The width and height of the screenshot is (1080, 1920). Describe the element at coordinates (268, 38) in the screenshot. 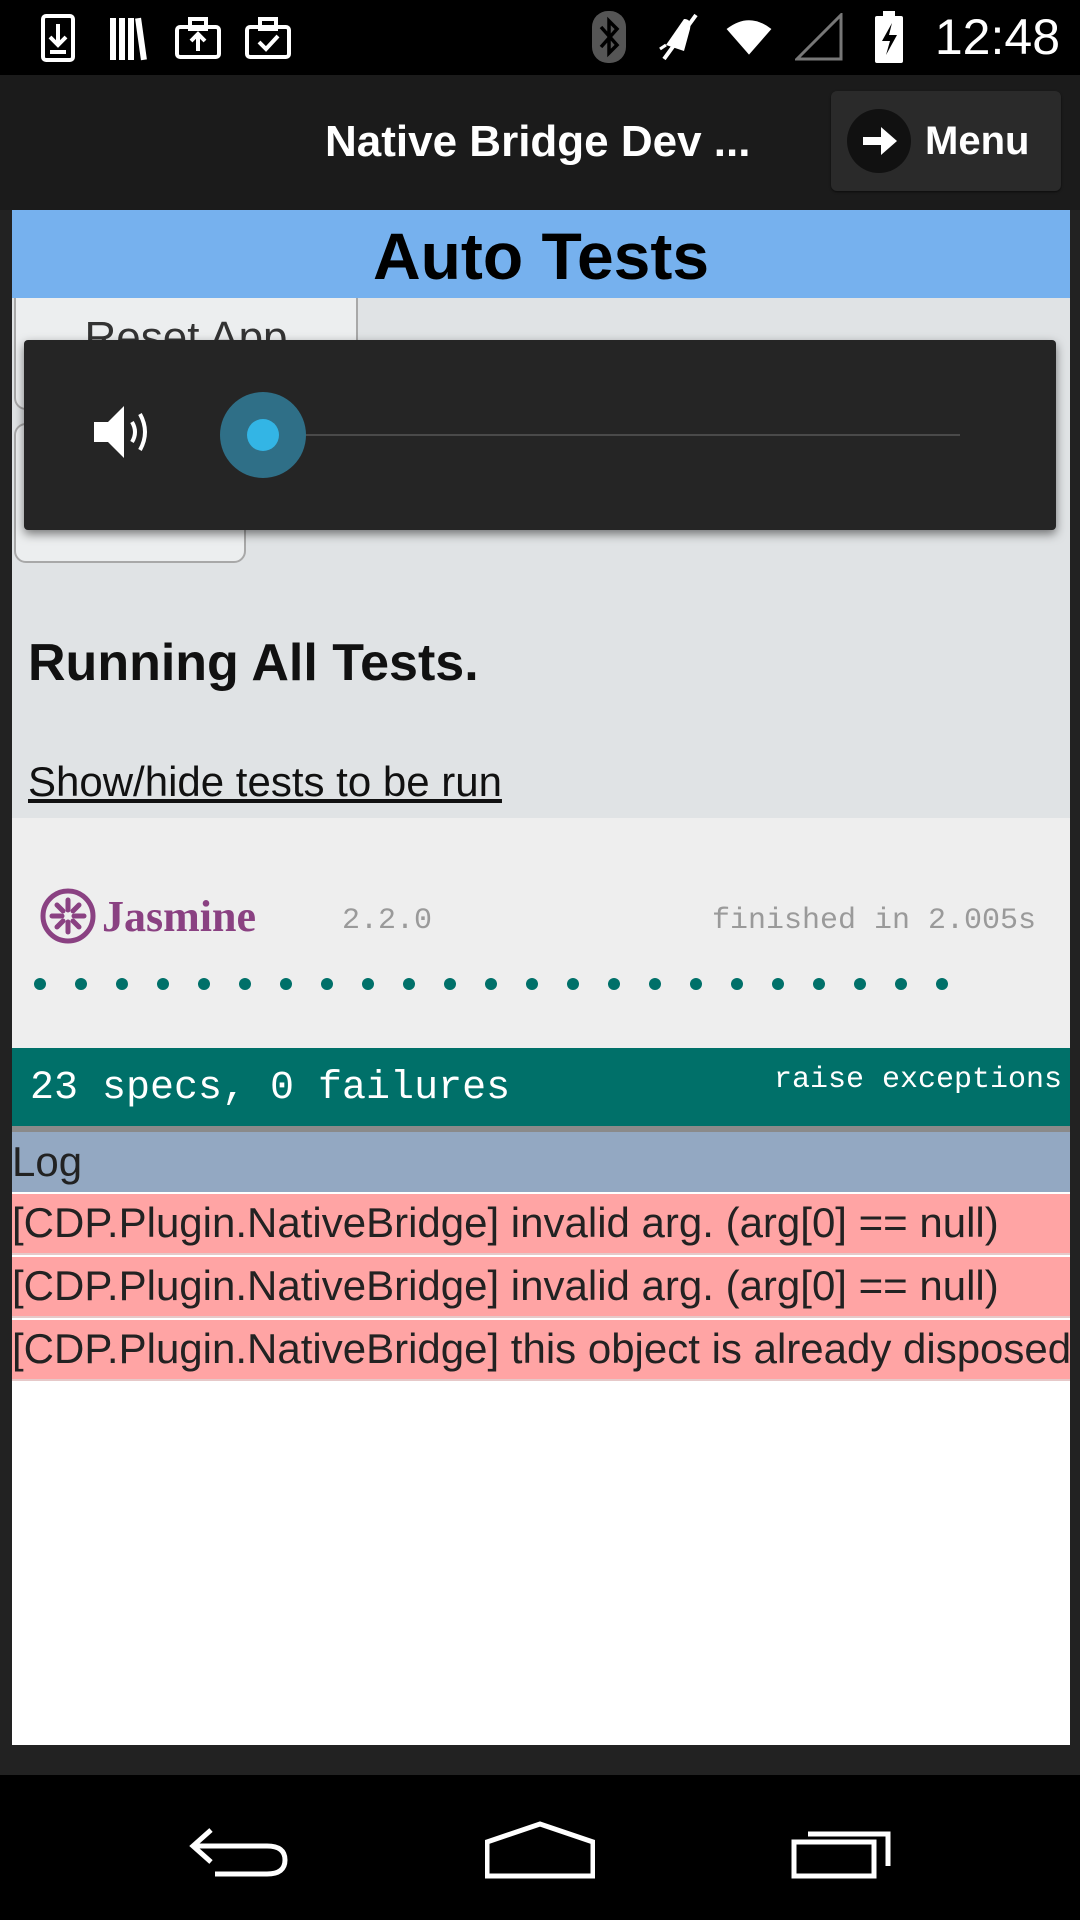

I see `briefcase-check-icon` at that location.